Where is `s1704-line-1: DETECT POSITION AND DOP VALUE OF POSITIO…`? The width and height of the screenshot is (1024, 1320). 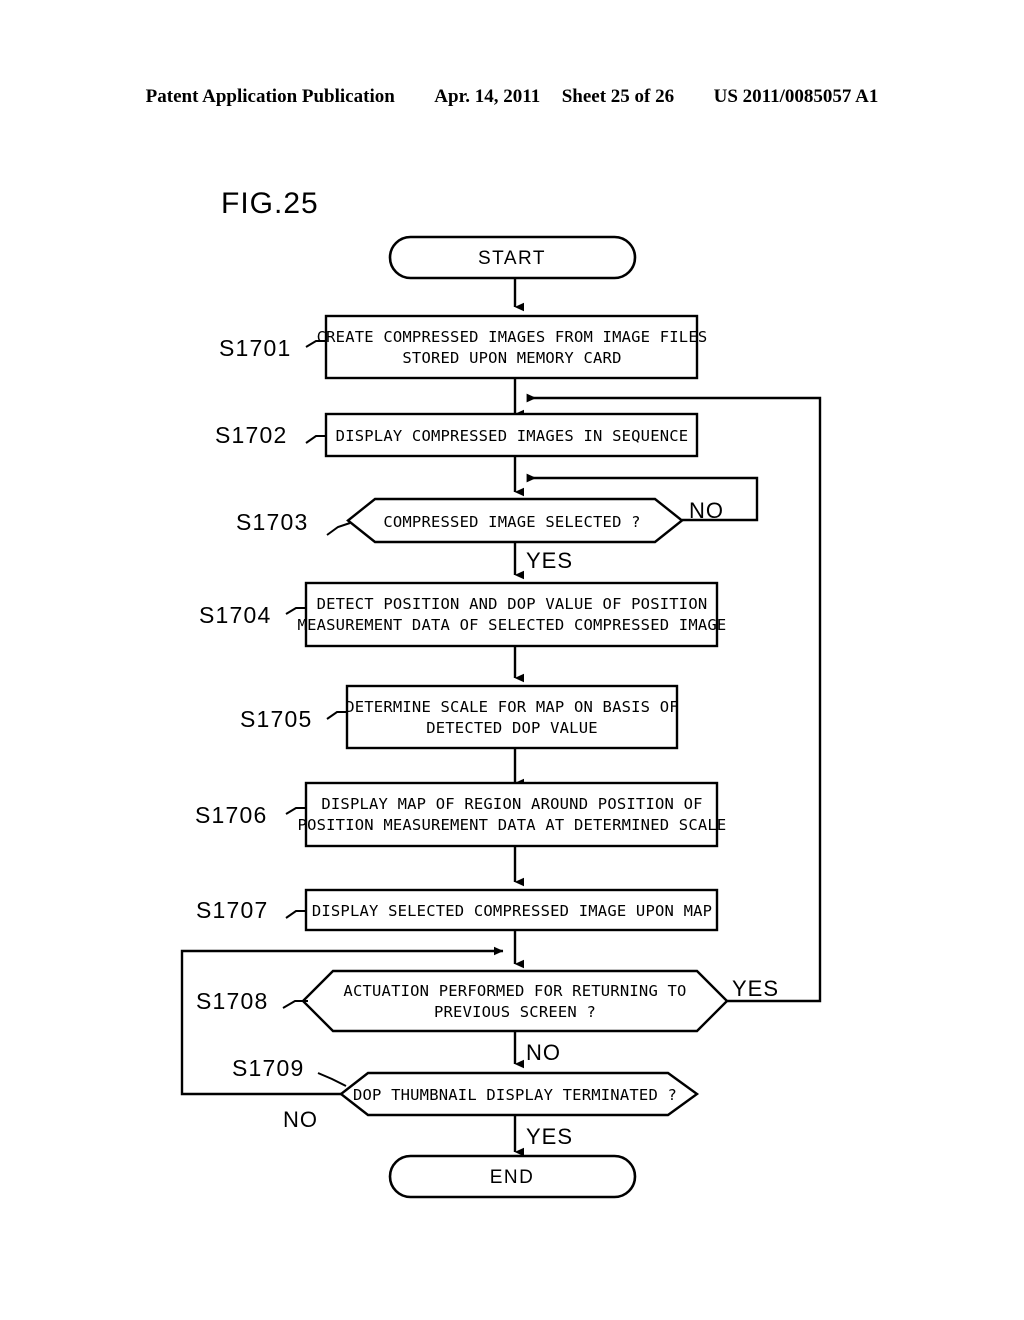 s1704-line-1: DETECT POSITION AND DOP VALUE OF POSITIO… is located at coordinates (512, 604).